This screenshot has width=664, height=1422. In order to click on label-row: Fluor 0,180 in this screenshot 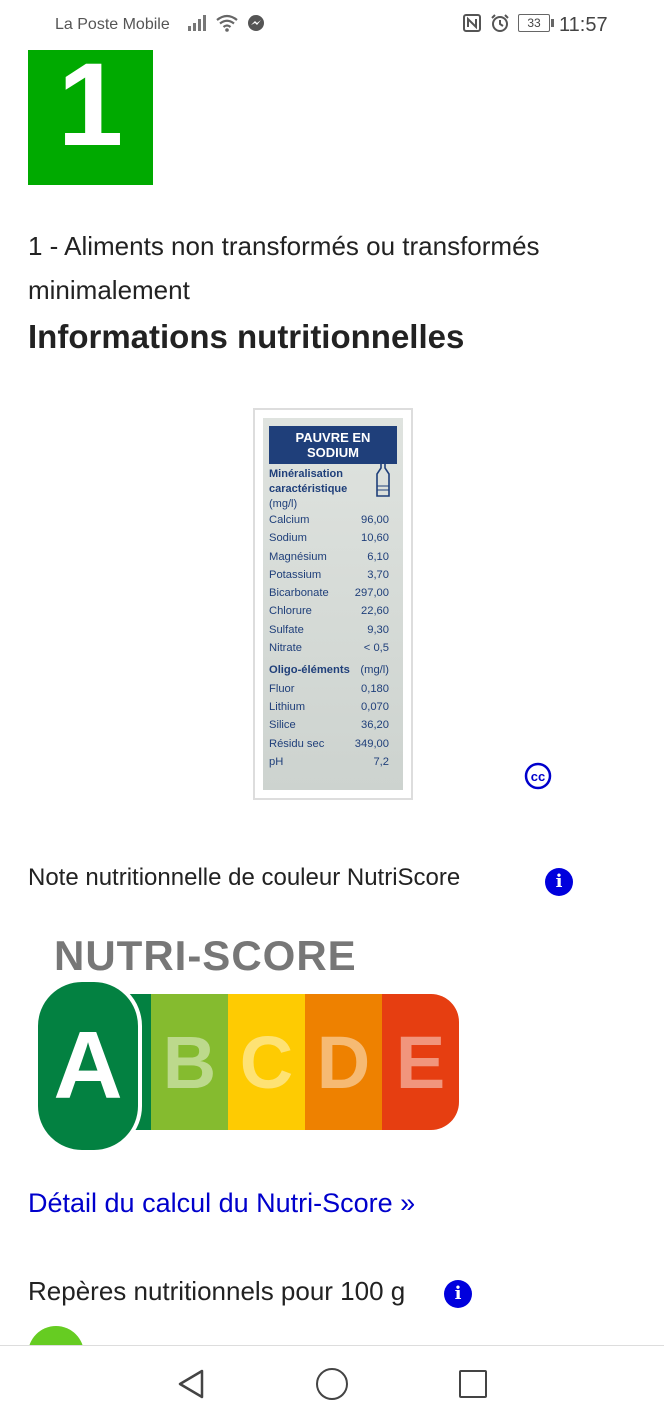, I will do `click(329, 689)`.